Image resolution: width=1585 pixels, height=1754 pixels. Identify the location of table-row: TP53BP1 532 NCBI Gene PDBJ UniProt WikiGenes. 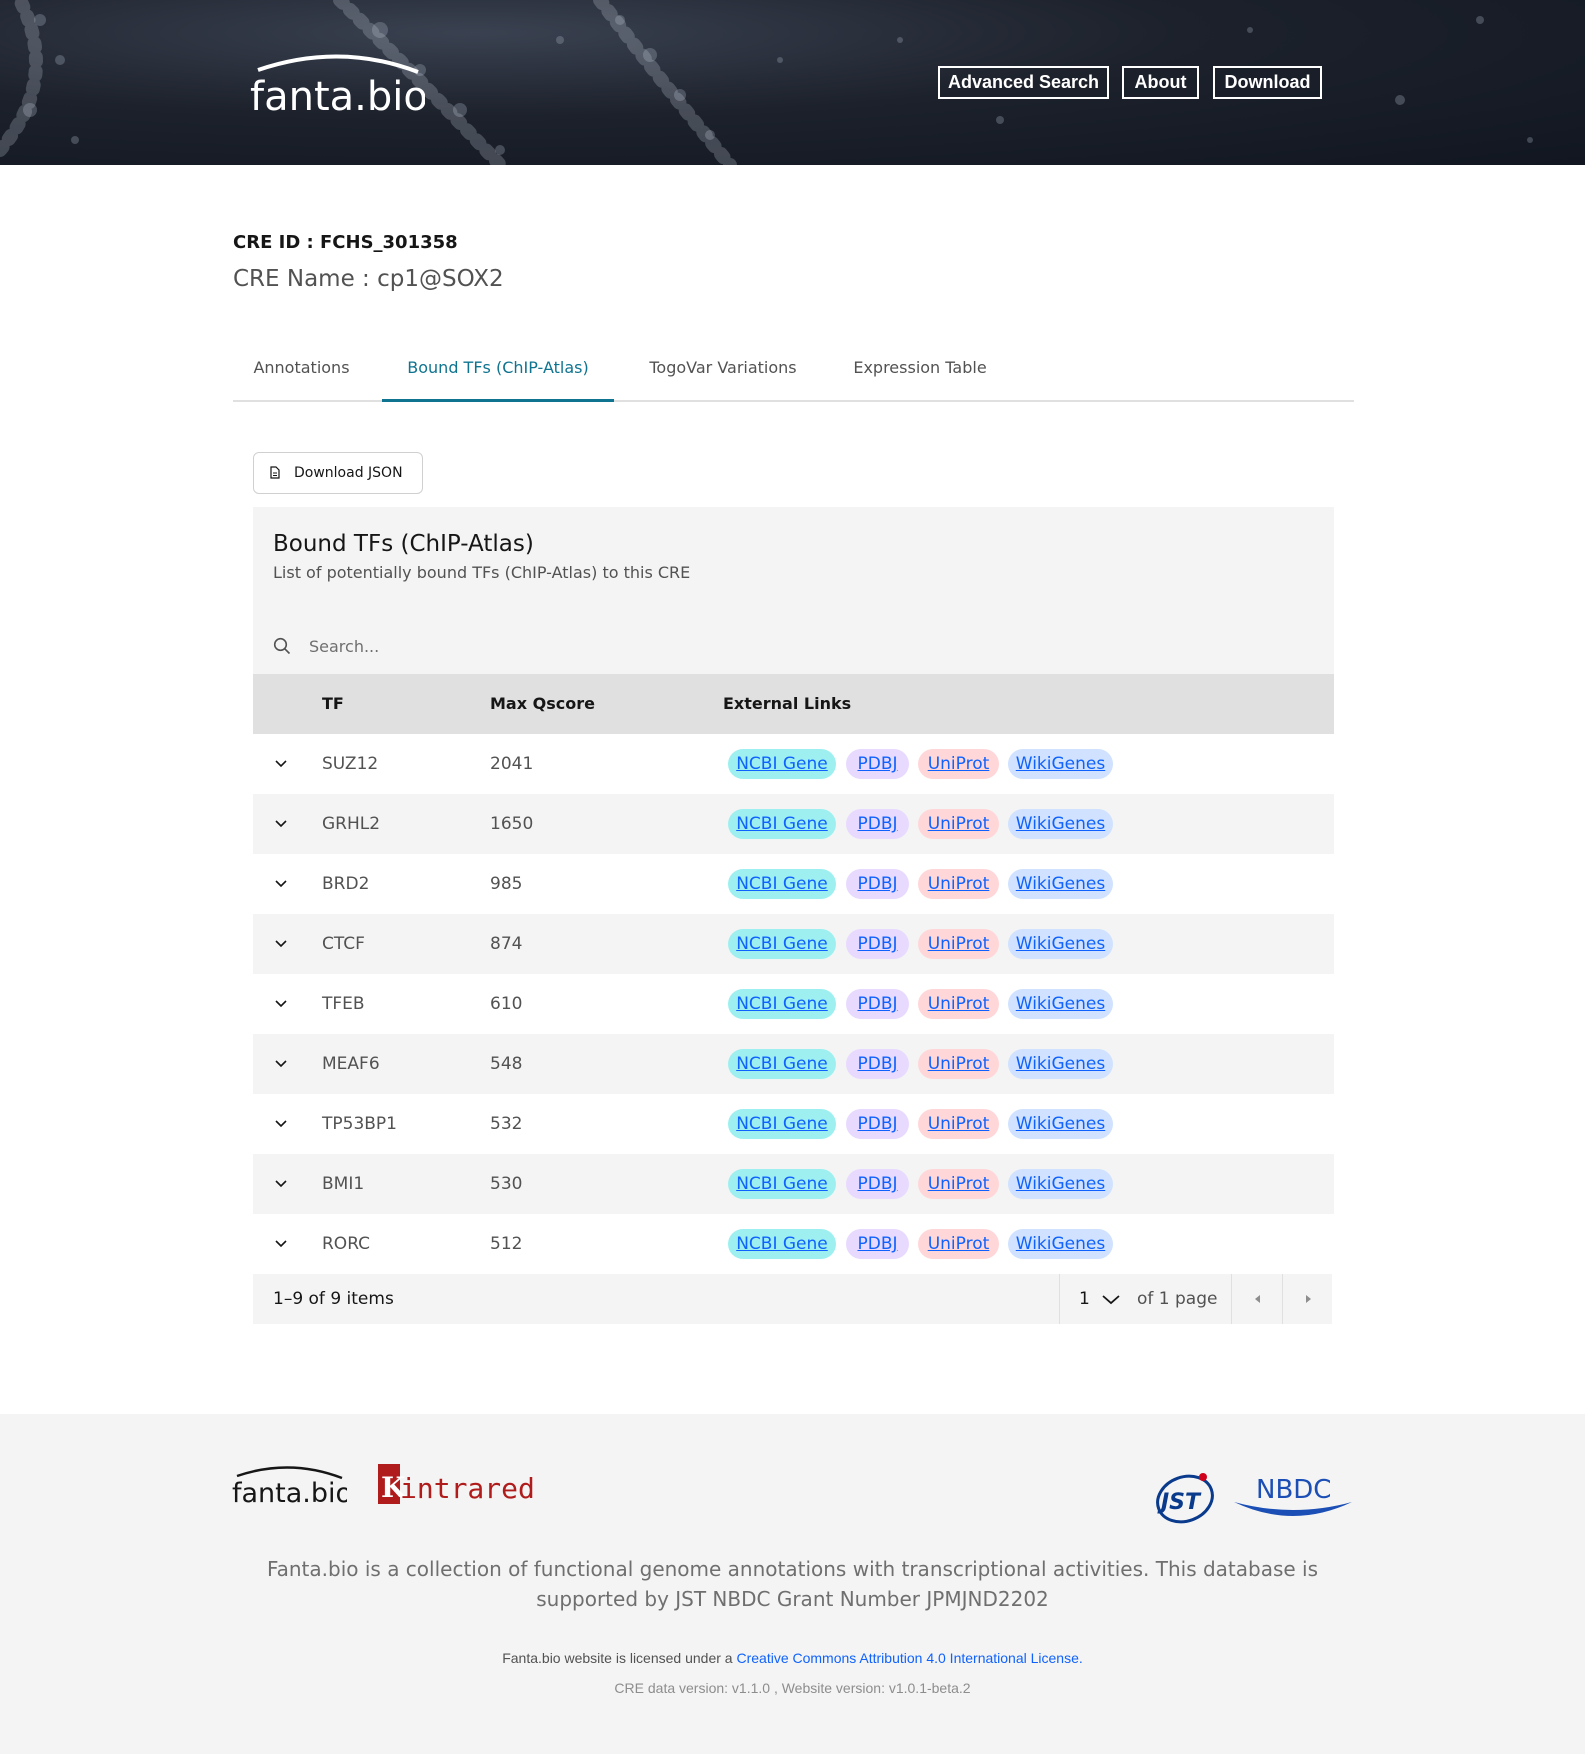
(793, 1124).